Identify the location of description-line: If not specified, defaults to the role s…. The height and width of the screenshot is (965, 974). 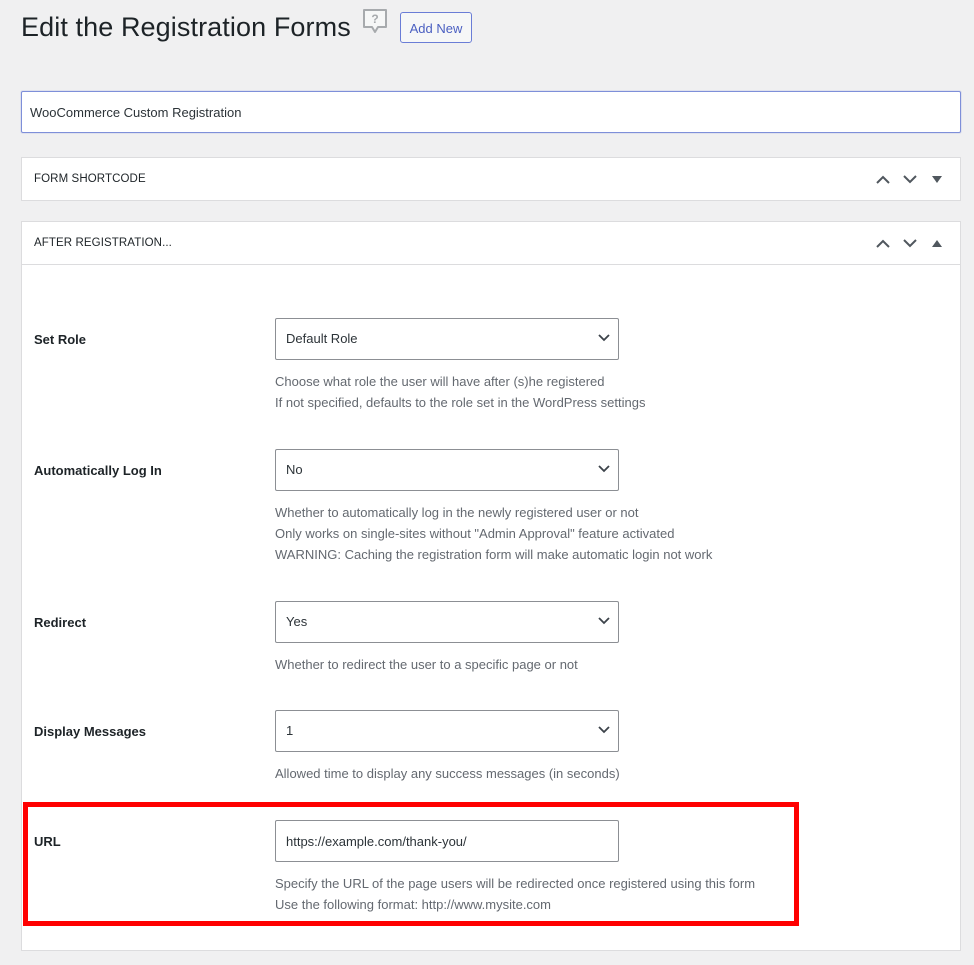
(460, 402).